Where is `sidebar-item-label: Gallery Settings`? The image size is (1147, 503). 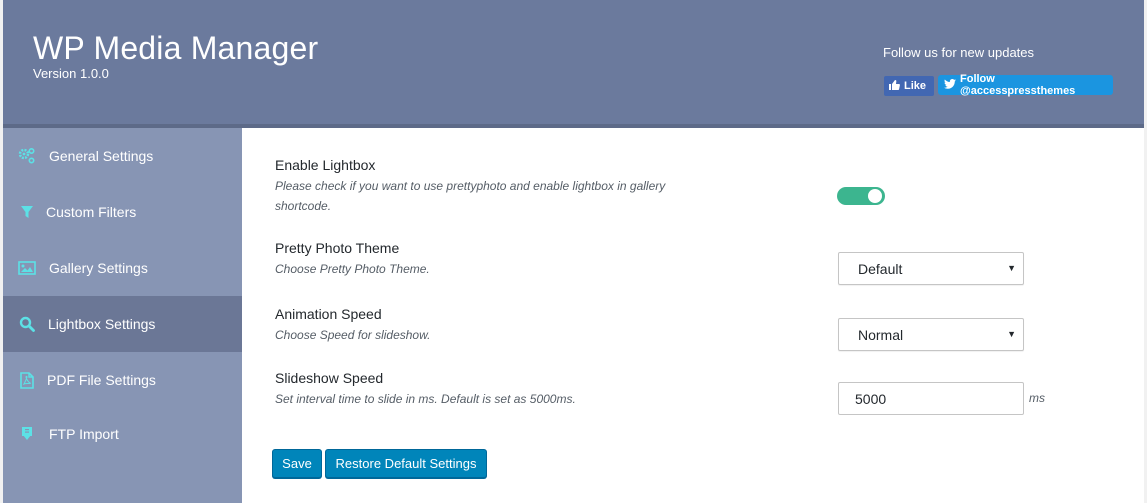
sidebar-item-label: Gallery Settings is located at coordinates (98, 268).